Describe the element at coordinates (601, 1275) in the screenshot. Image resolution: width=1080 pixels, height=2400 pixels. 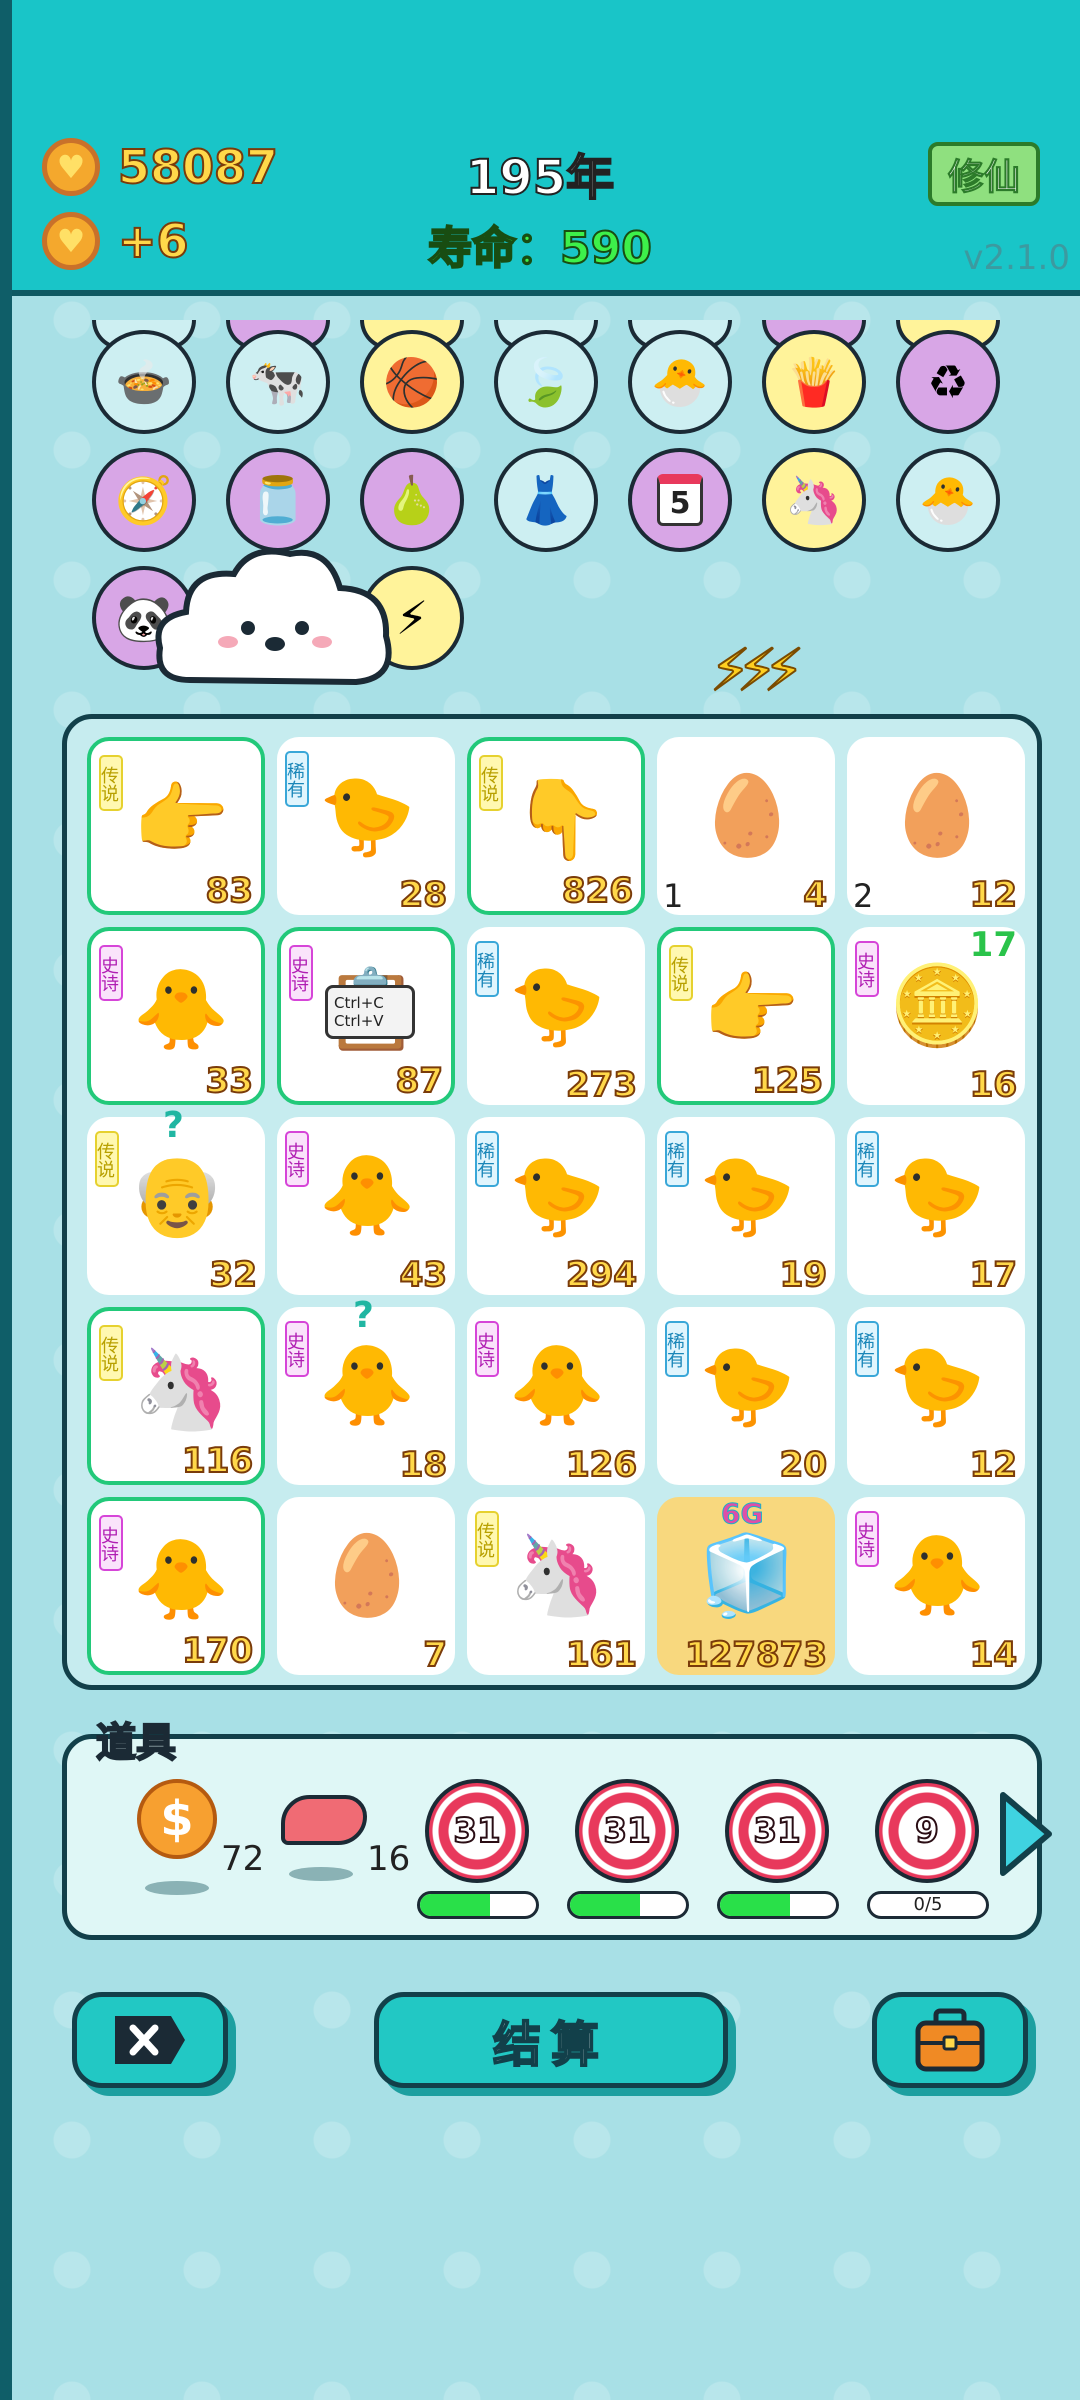
I see `item-count: 294` at that location.